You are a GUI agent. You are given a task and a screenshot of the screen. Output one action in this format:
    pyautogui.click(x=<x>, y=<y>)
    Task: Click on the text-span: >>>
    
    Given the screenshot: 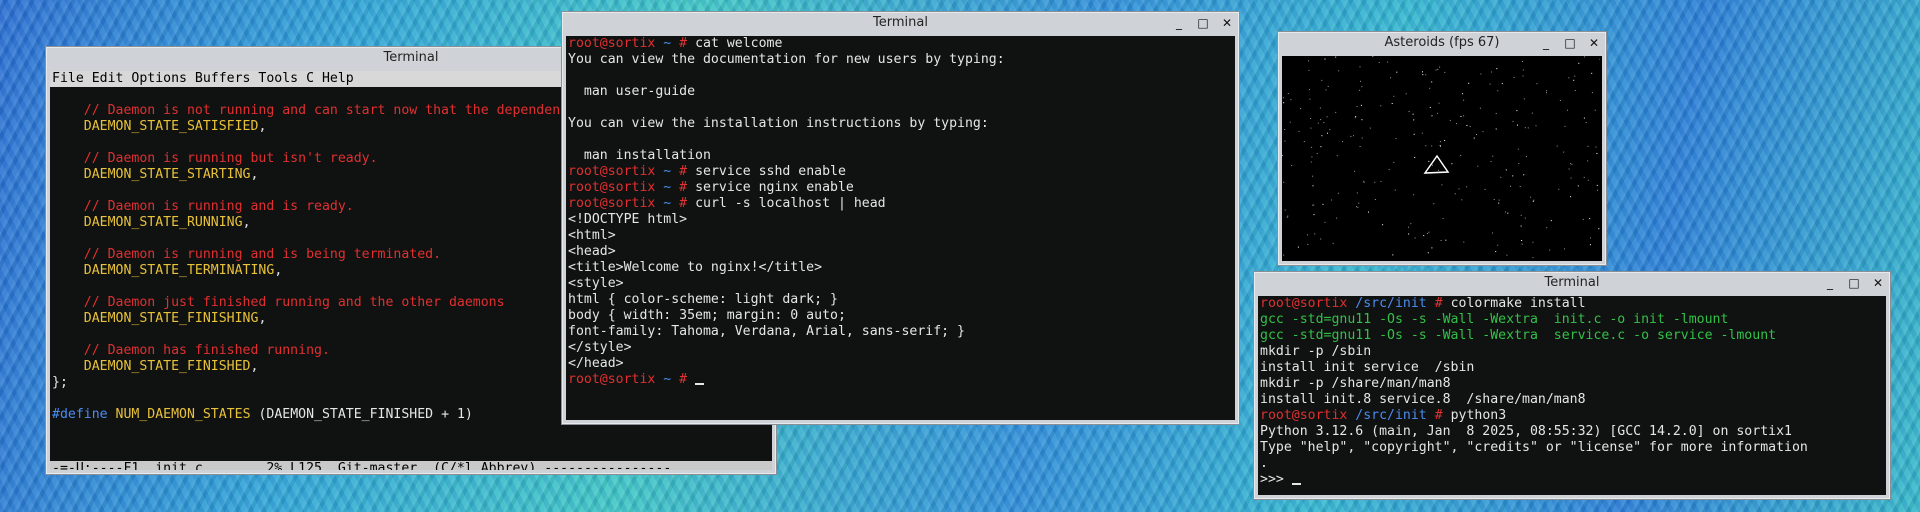 What is the action you would take?
    pyautogui.click(x=1276, y=479)
    